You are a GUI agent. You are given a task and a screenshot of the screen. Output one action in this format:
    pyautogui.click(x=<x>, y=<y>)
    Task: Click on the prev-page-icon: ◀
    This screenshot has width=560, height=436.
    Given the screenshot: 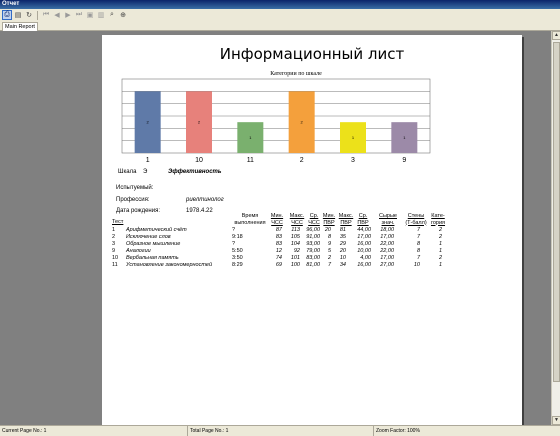 What is the action you would take?
    pyautogui.click(x=57, y=15)
    